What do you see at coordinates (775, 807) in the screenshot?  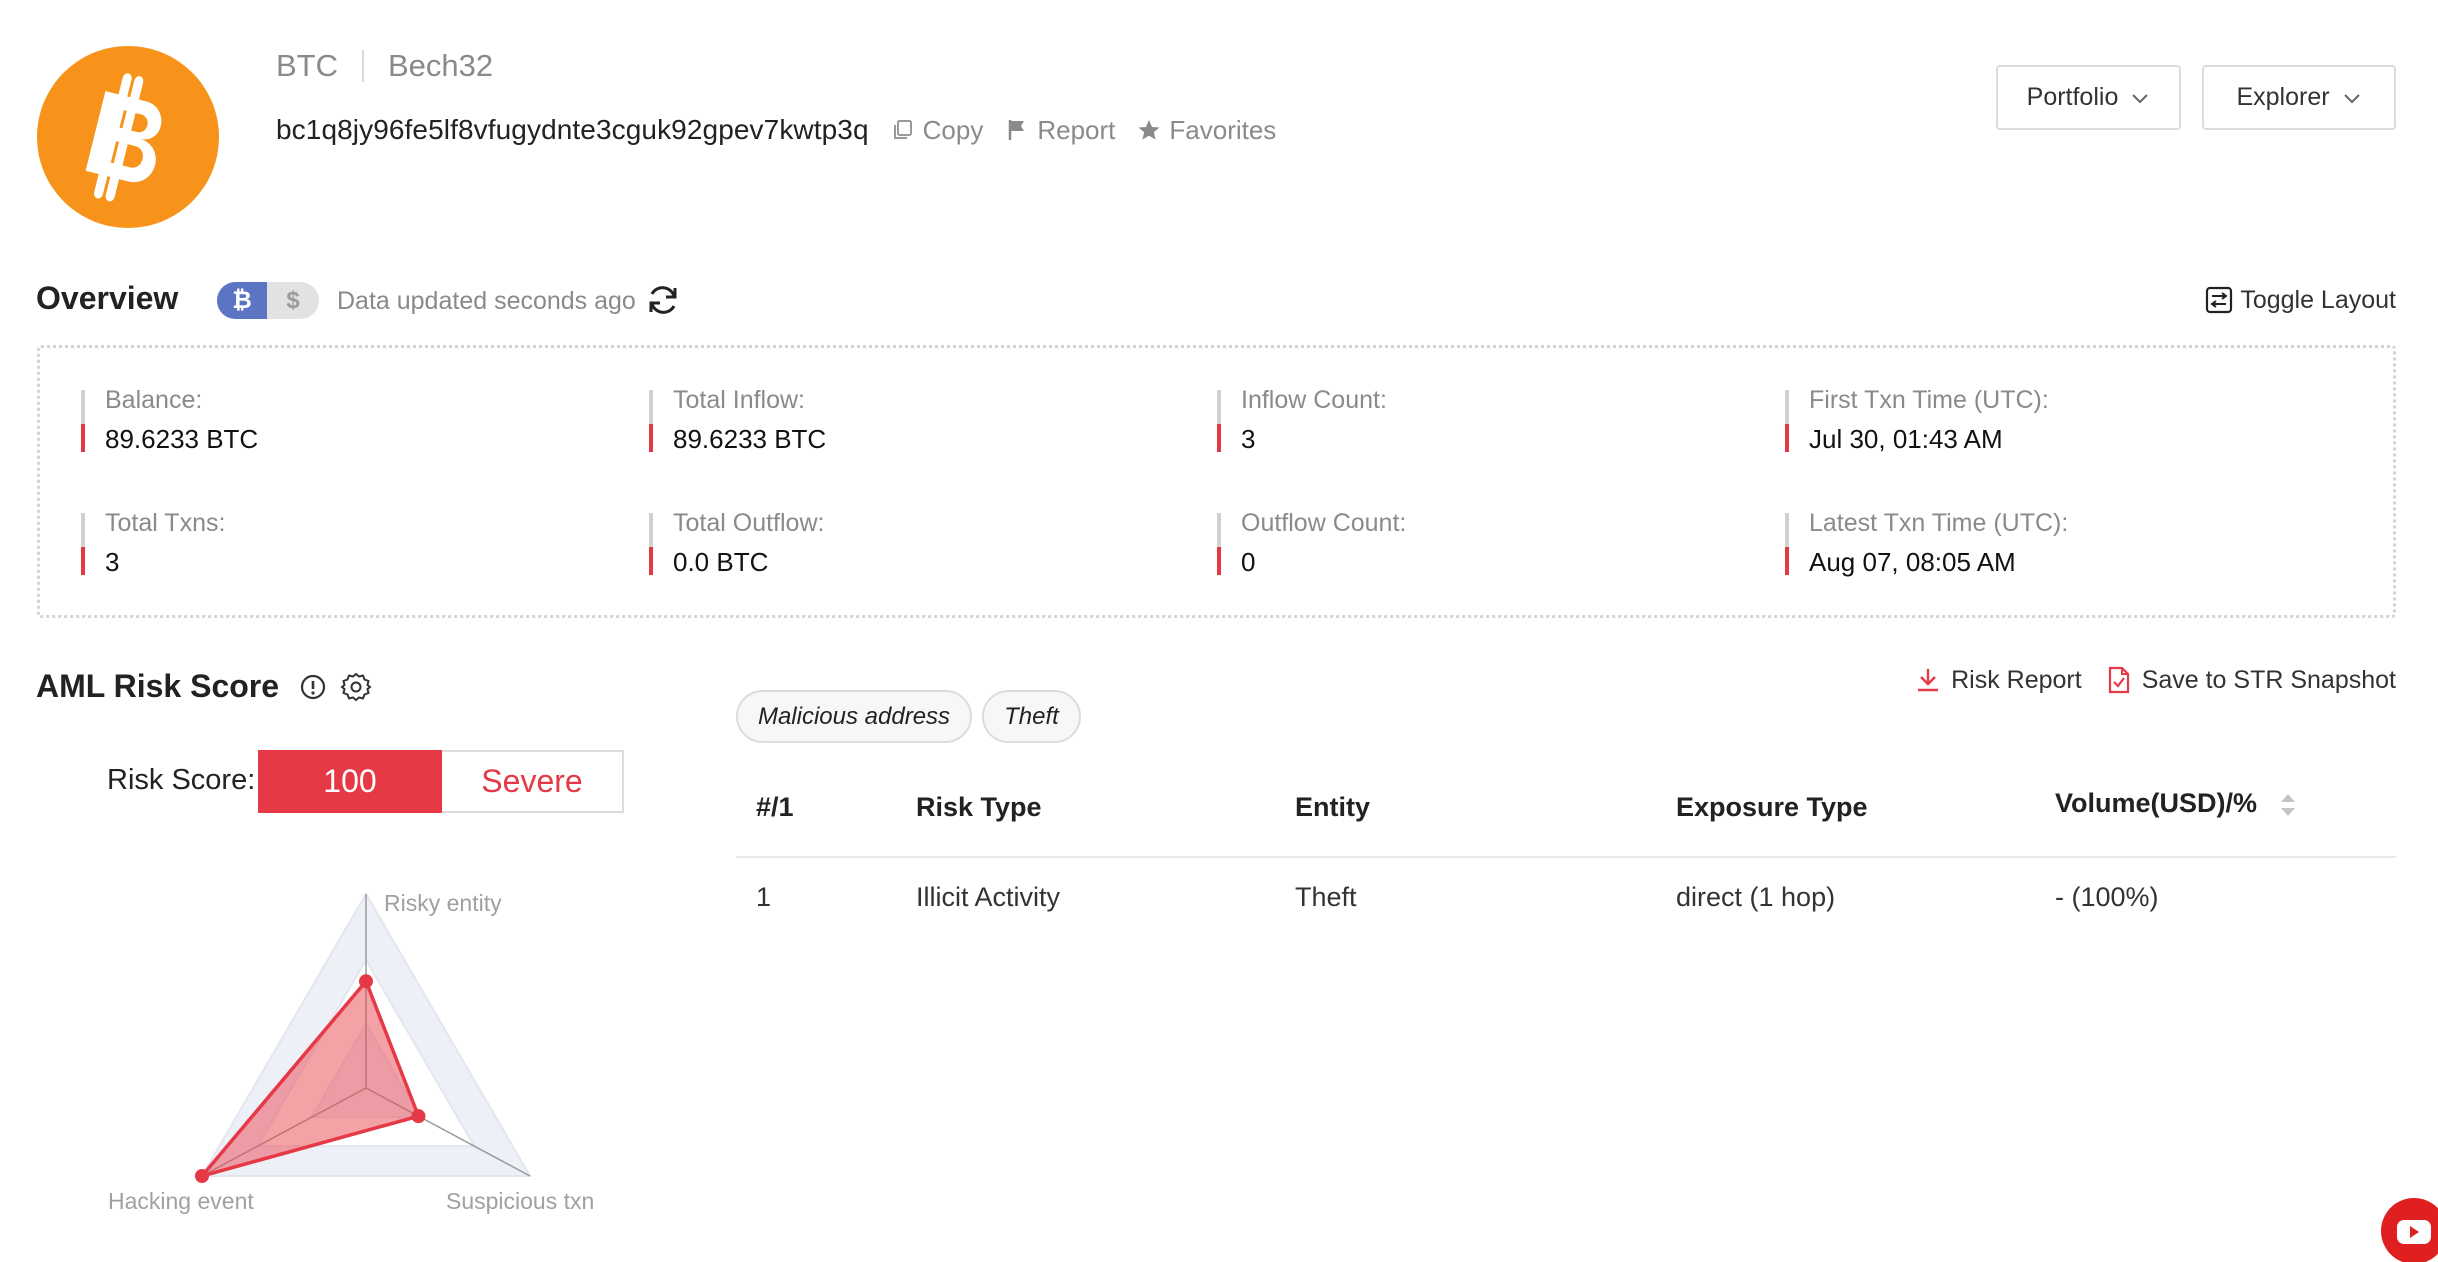 I see `col-index: #/1` at bounding box center [775, 807].